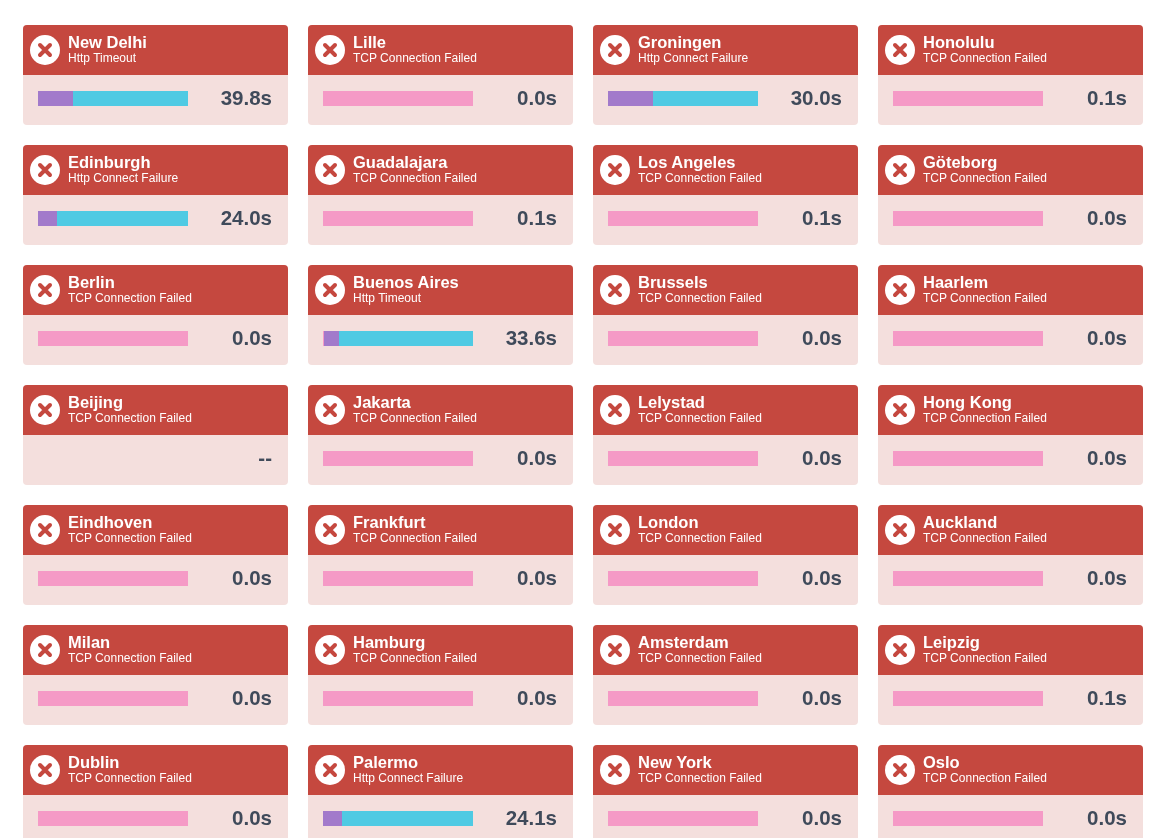  What do you see at coordinates (687, 161) in the screenshot?
I see `location-name: Los Angeles` at bounding box center [687, 161].